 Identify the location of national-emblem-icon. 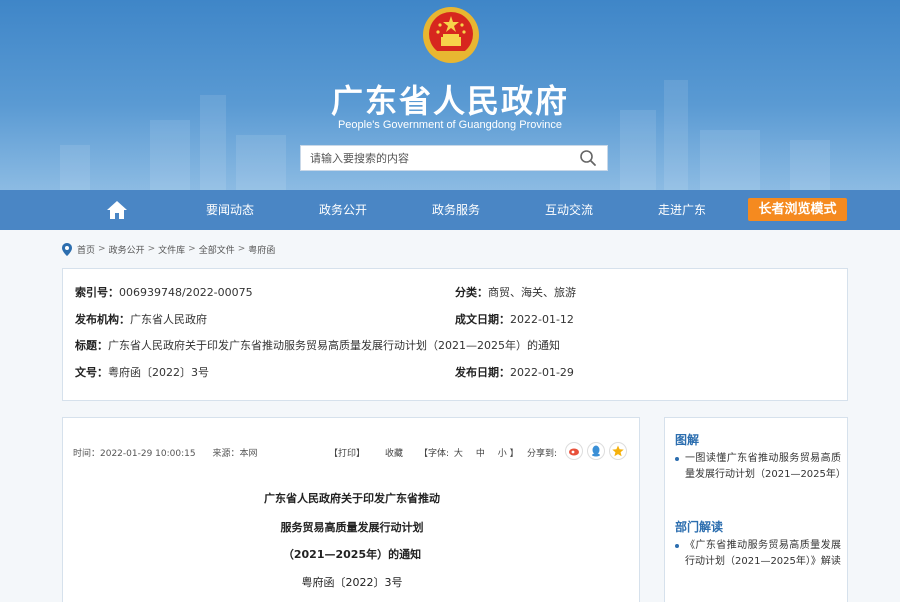
(451, 35).